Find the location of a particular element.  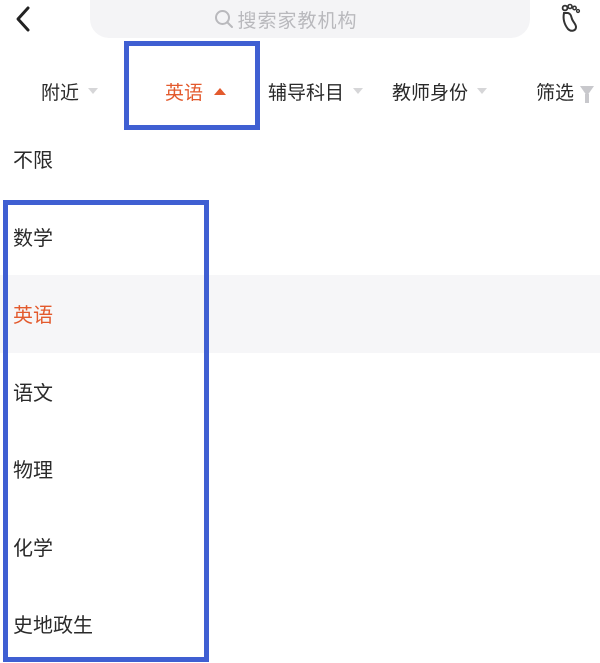

filter-screen-label: 筛选 is located at coordinates (555, 92).